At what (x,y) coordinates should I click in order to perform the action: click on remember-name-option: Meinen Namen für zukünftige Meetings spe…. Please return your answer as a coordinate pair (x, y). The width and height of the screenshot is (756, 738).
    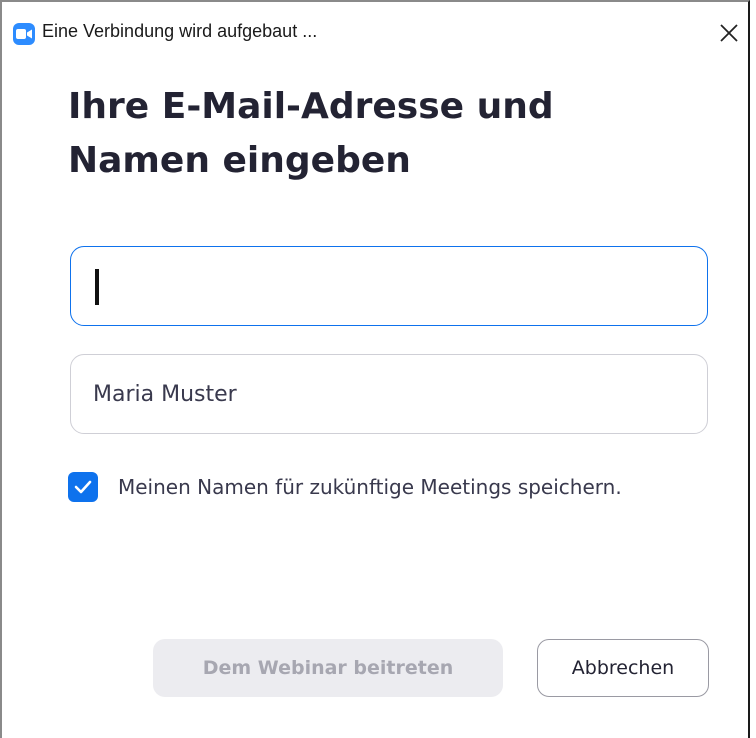
    Looking at the image, I should click on (345, 487).